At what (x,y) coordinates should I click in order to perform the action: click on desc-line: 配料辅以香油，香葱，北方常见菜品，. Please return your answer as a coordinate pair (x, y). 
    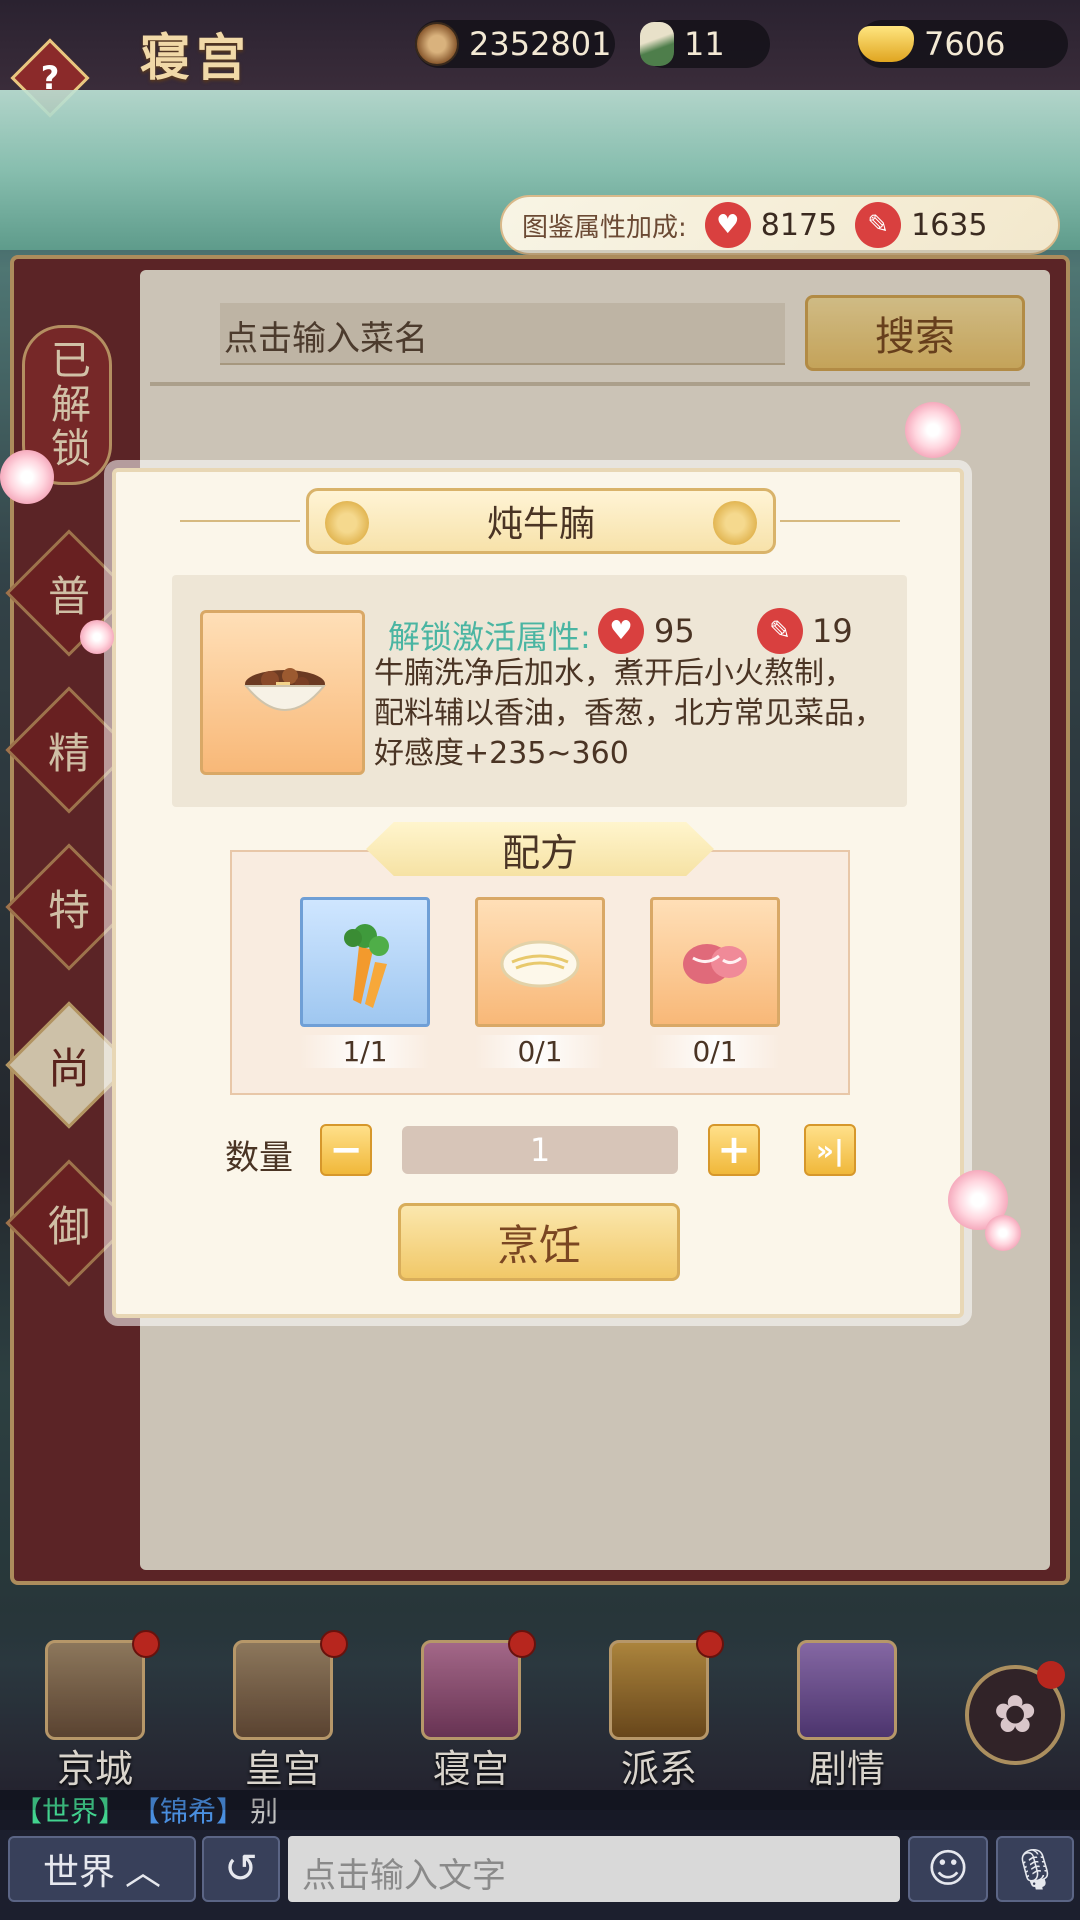
    Looking at the image, I should click on (629, 713).